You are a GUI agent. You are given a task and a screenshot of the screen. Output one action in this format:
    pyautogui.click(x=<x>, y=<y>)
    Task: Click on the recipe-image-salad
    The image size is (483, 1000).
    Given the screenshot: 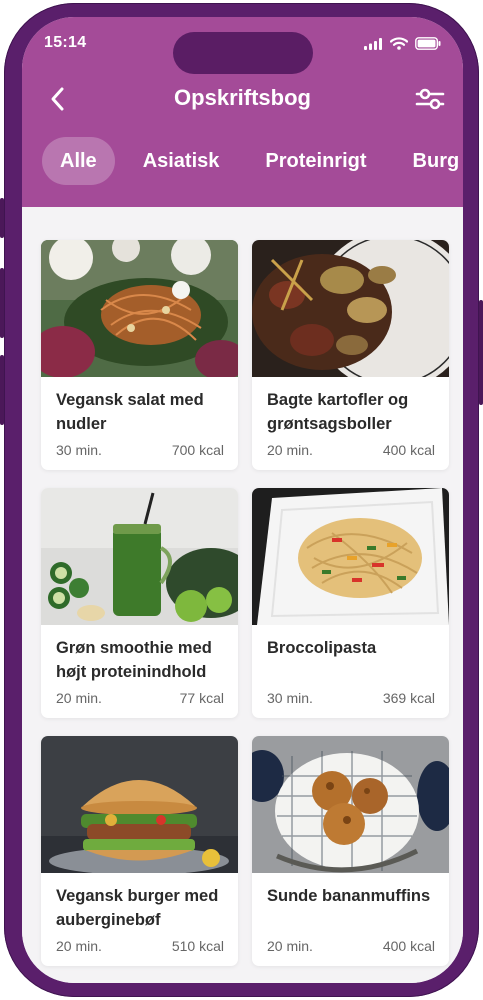 What is the action you would take?
    pyautogui.click(x=139, y=308)
    